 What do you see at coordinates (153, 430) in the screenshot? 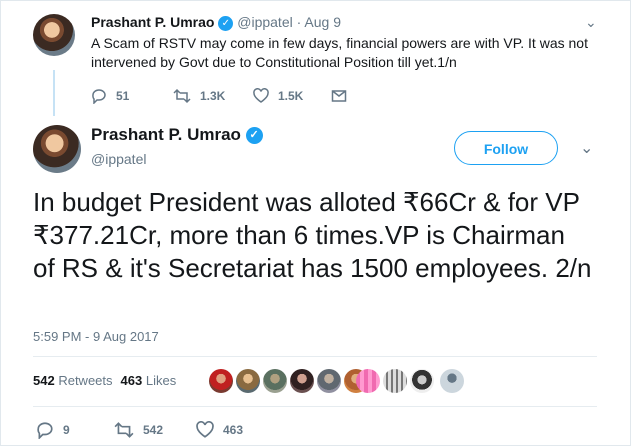
I see `retweet-count: 542` at bounding box center [153, 430].